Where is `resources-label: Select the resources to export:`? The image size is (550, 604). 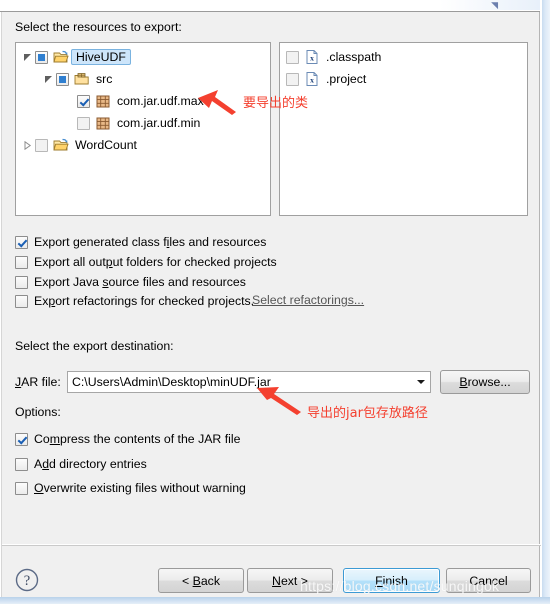 resources-label: Select the resources to export: is located at coordinates (98, 27).